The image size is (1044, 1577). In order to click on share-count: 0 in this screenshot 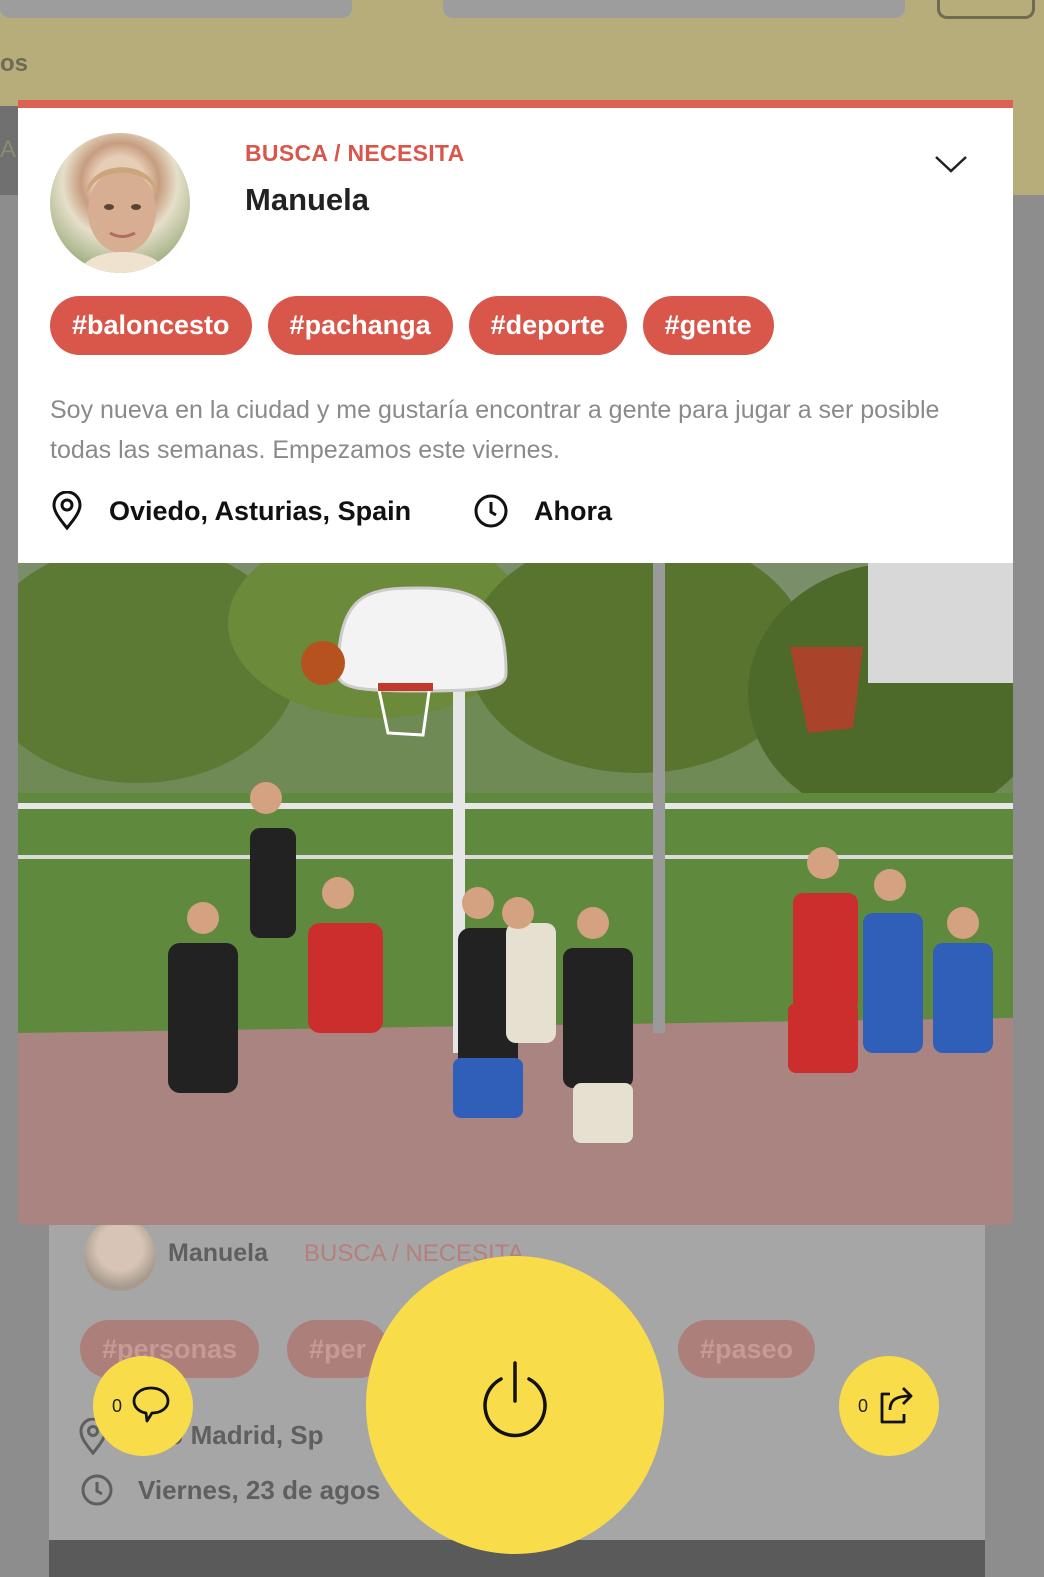, I will do `click(863, 1406)`.